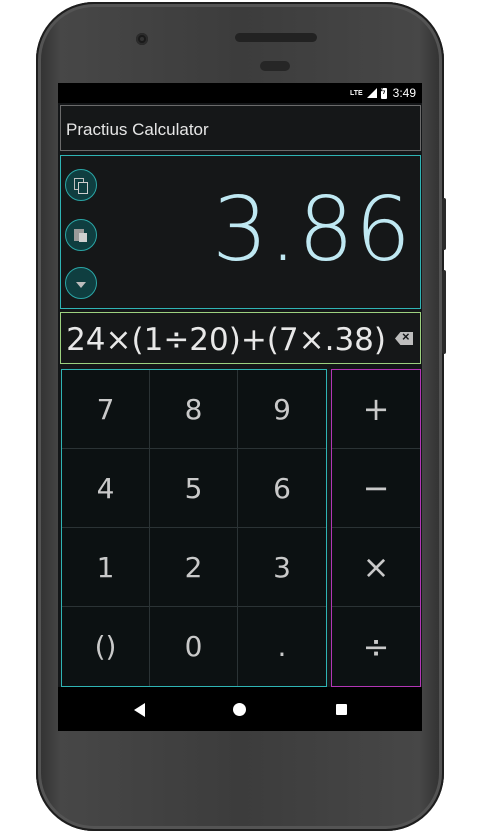  What do you see at coordinates (376, 567) in the screenshot?
I see `key-multiply: ×` at bounding box center [376, 567].